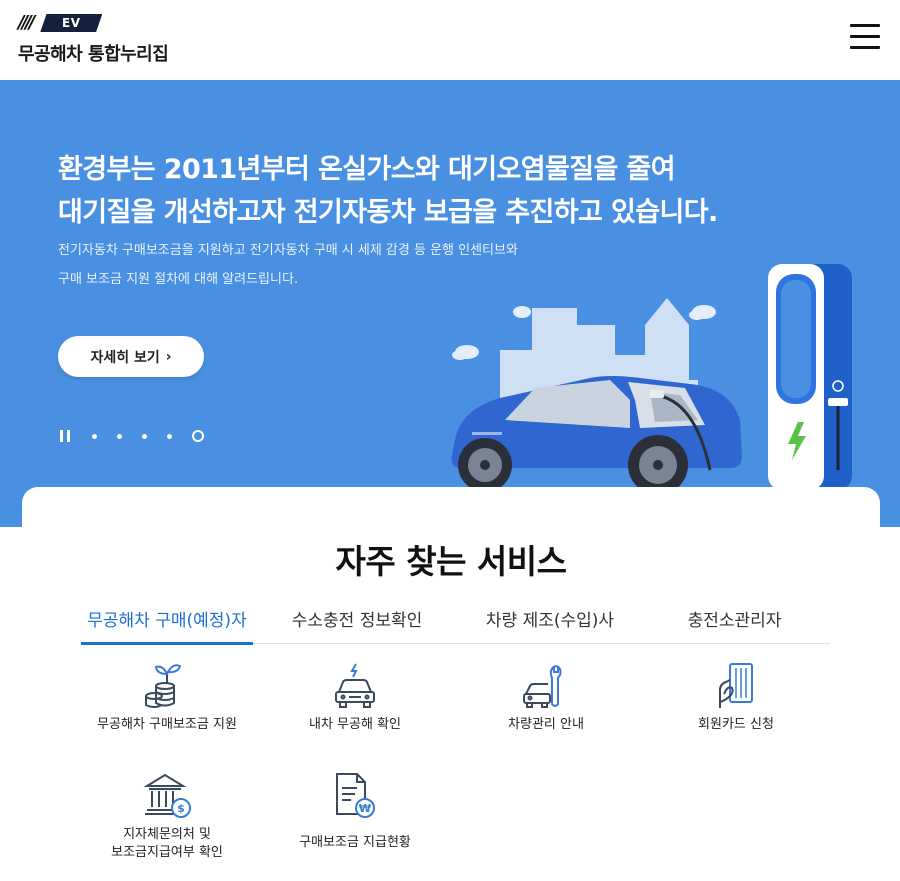 Image resolution: width=900 pixels, height=881 pixels. What do you see at coordinates (167, 795) in the screenshot?
I see `bank-dollar-icon: $` at bounding box center [167, 795].